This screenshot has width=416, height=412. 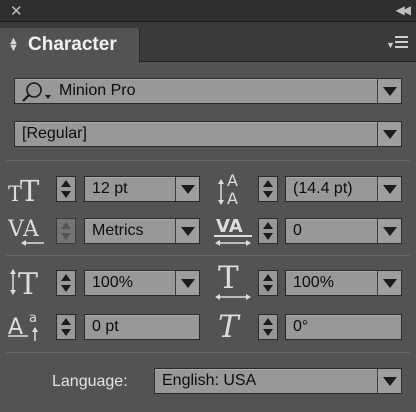 What do you see at coordinates (208, 42) in the screenshot?
I see `tab-strip: ▲ ▼ Character ▼` at bounding box center [208, 42].